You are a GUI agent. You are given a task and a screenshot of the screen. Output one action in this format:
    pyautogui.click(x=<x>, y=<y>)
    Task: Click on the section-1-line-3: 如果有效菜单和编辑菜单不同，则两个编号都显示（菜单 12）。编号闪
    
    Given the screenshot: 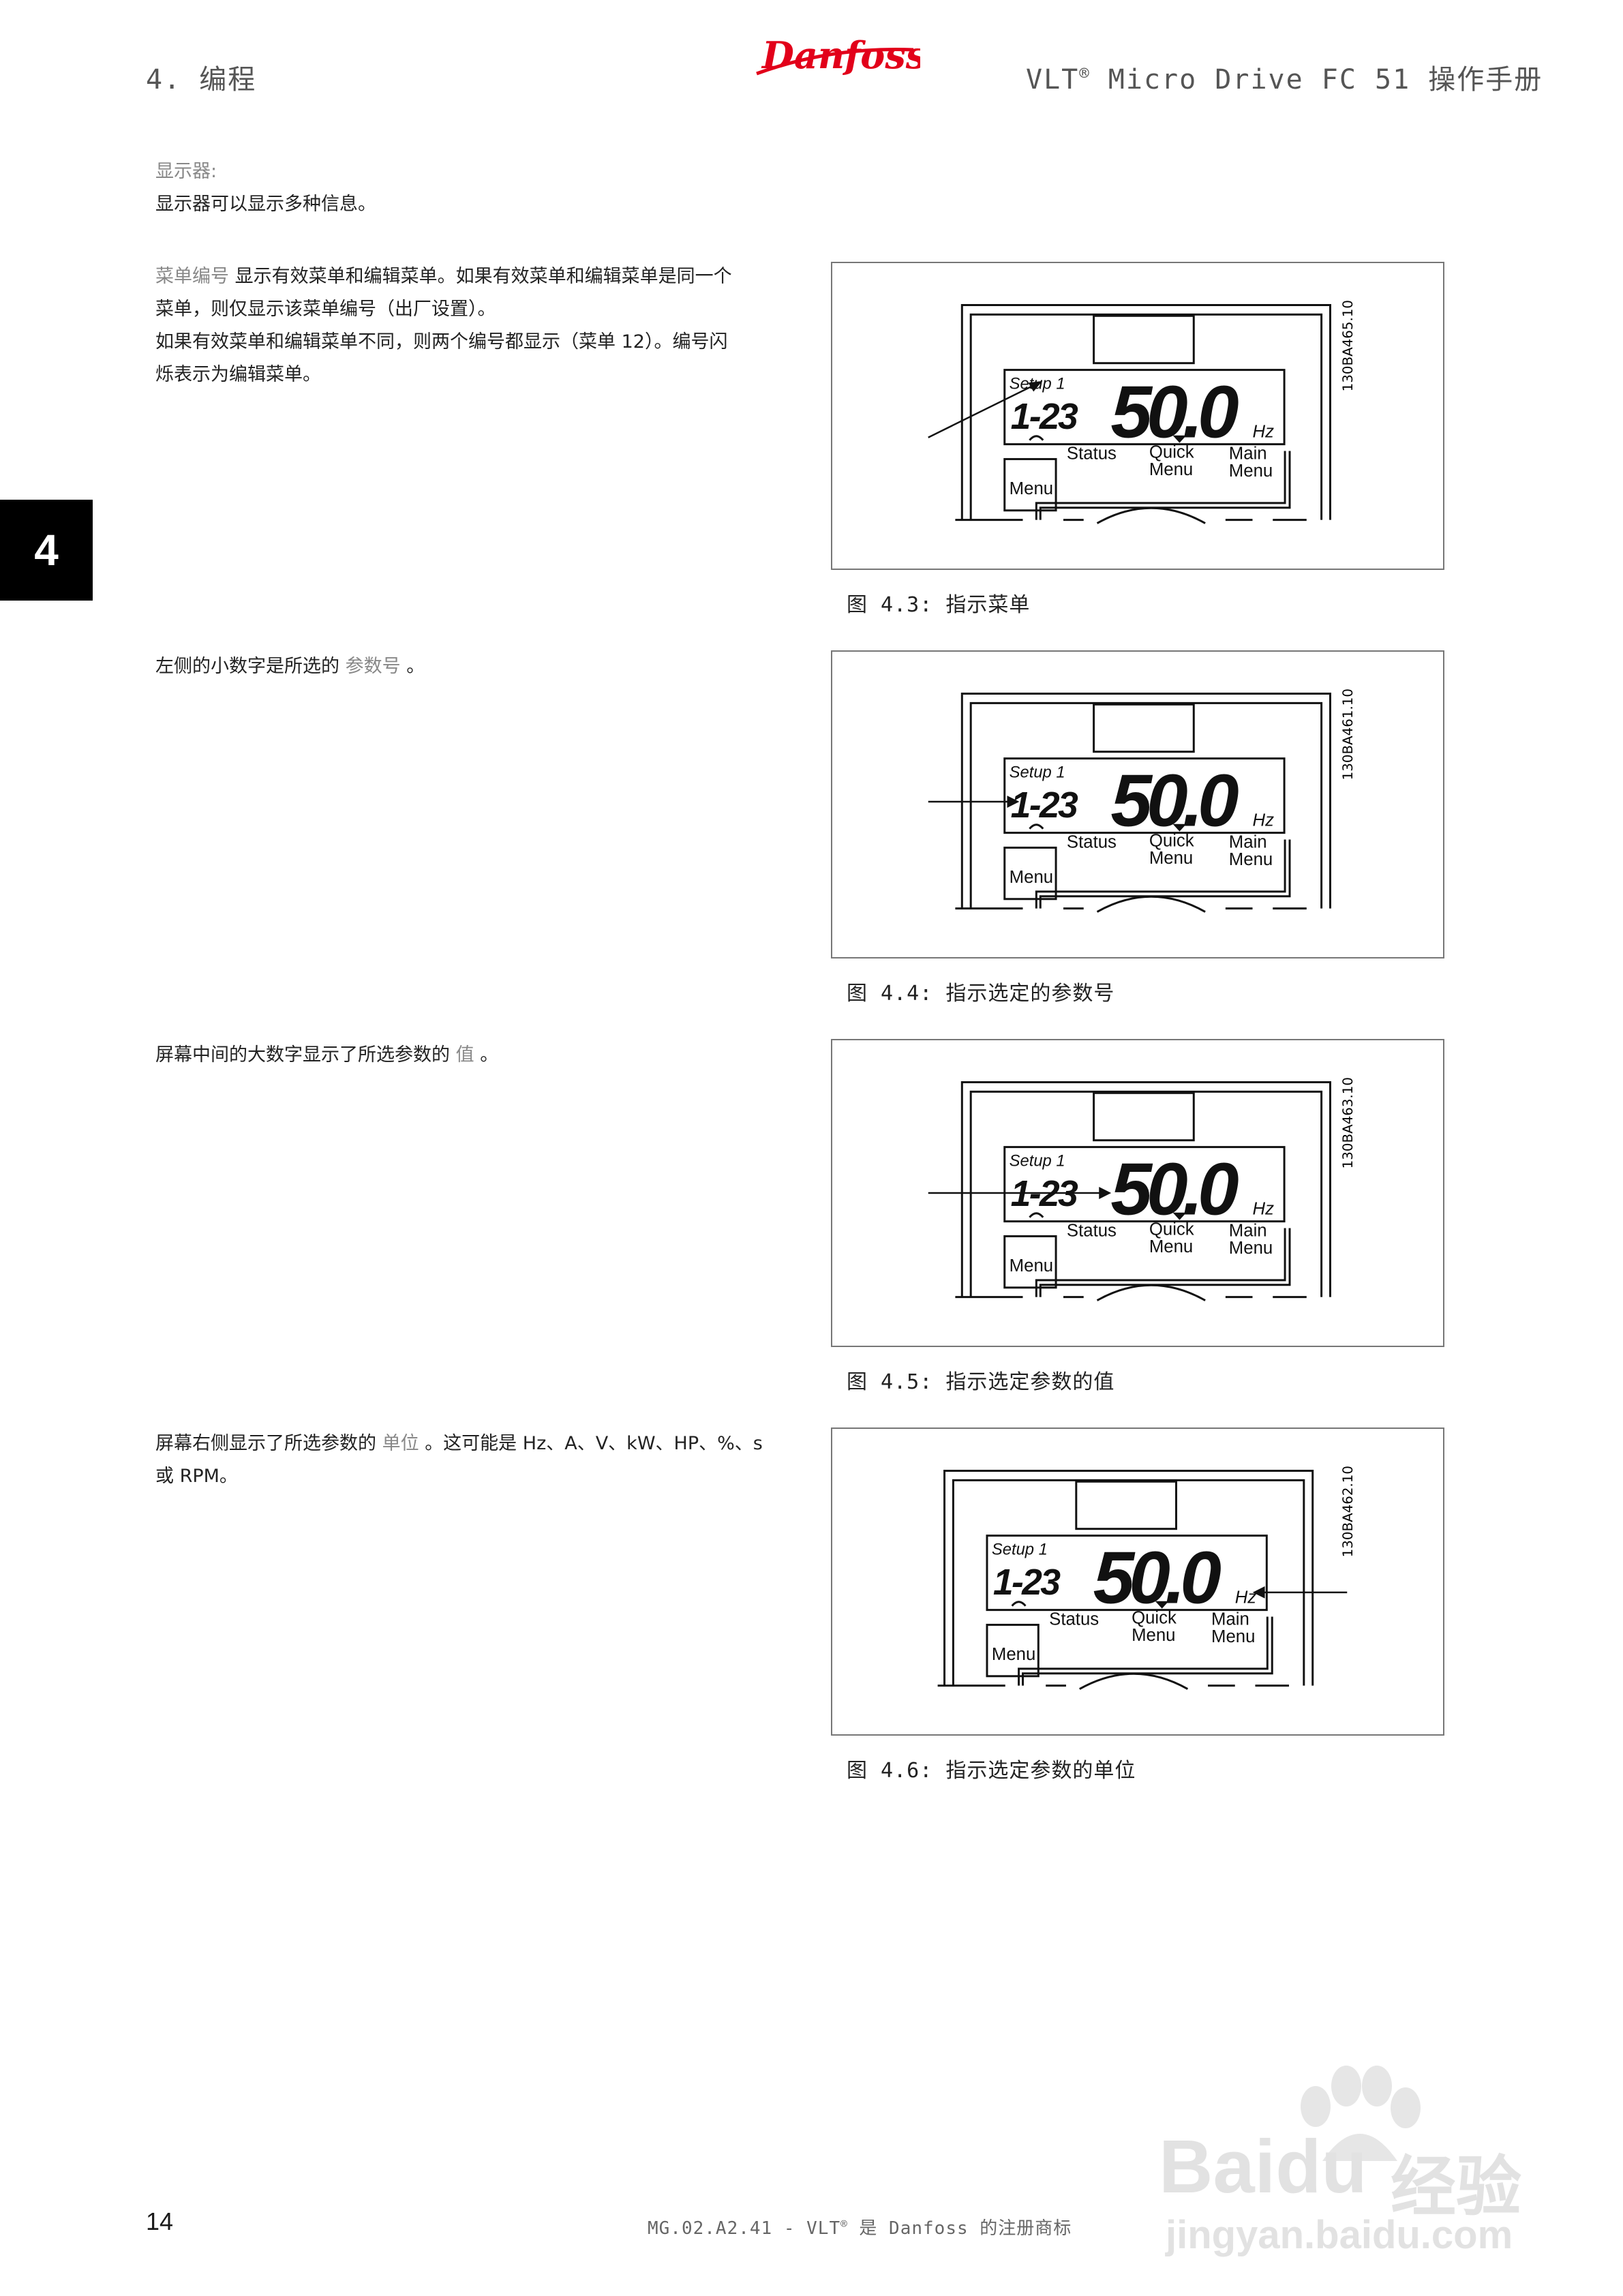 What is the action you would take?
    pyautogui.click(x=441, y=341)
    